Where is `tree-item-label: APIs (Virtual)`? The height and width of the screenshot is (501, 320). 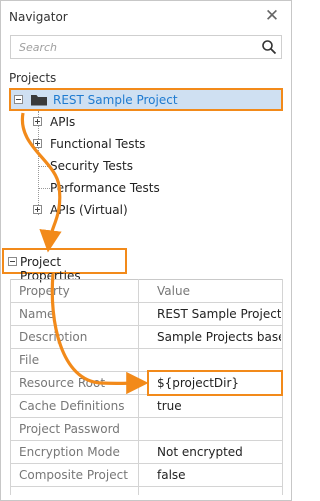 tree-item-label: APIs (Virtual) is located at coordinates (89, 210).